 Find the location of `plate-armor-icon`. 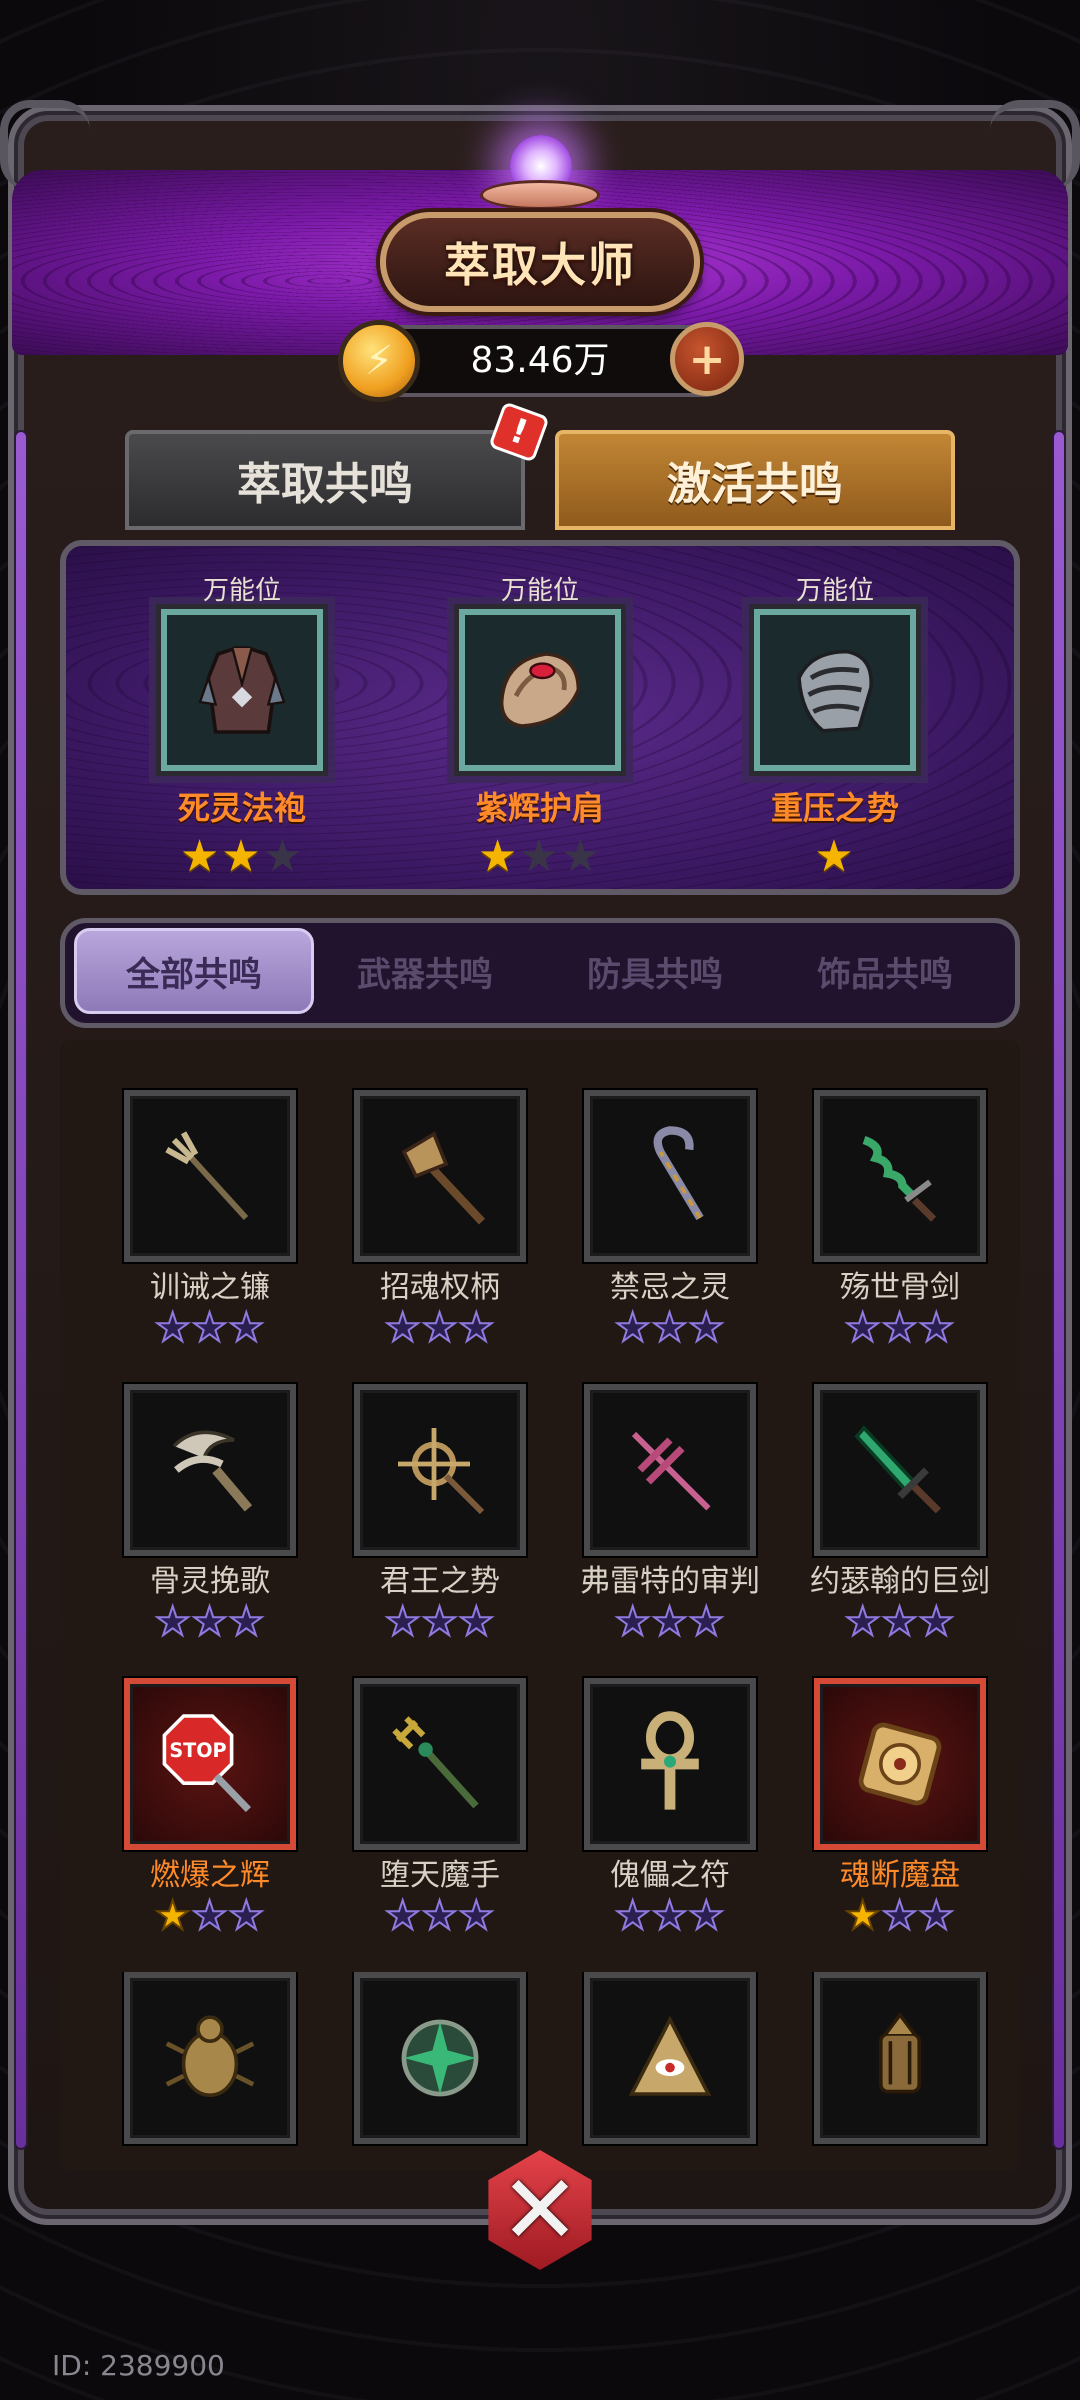

plate-armor-icon is located at coordinates (835, 691).